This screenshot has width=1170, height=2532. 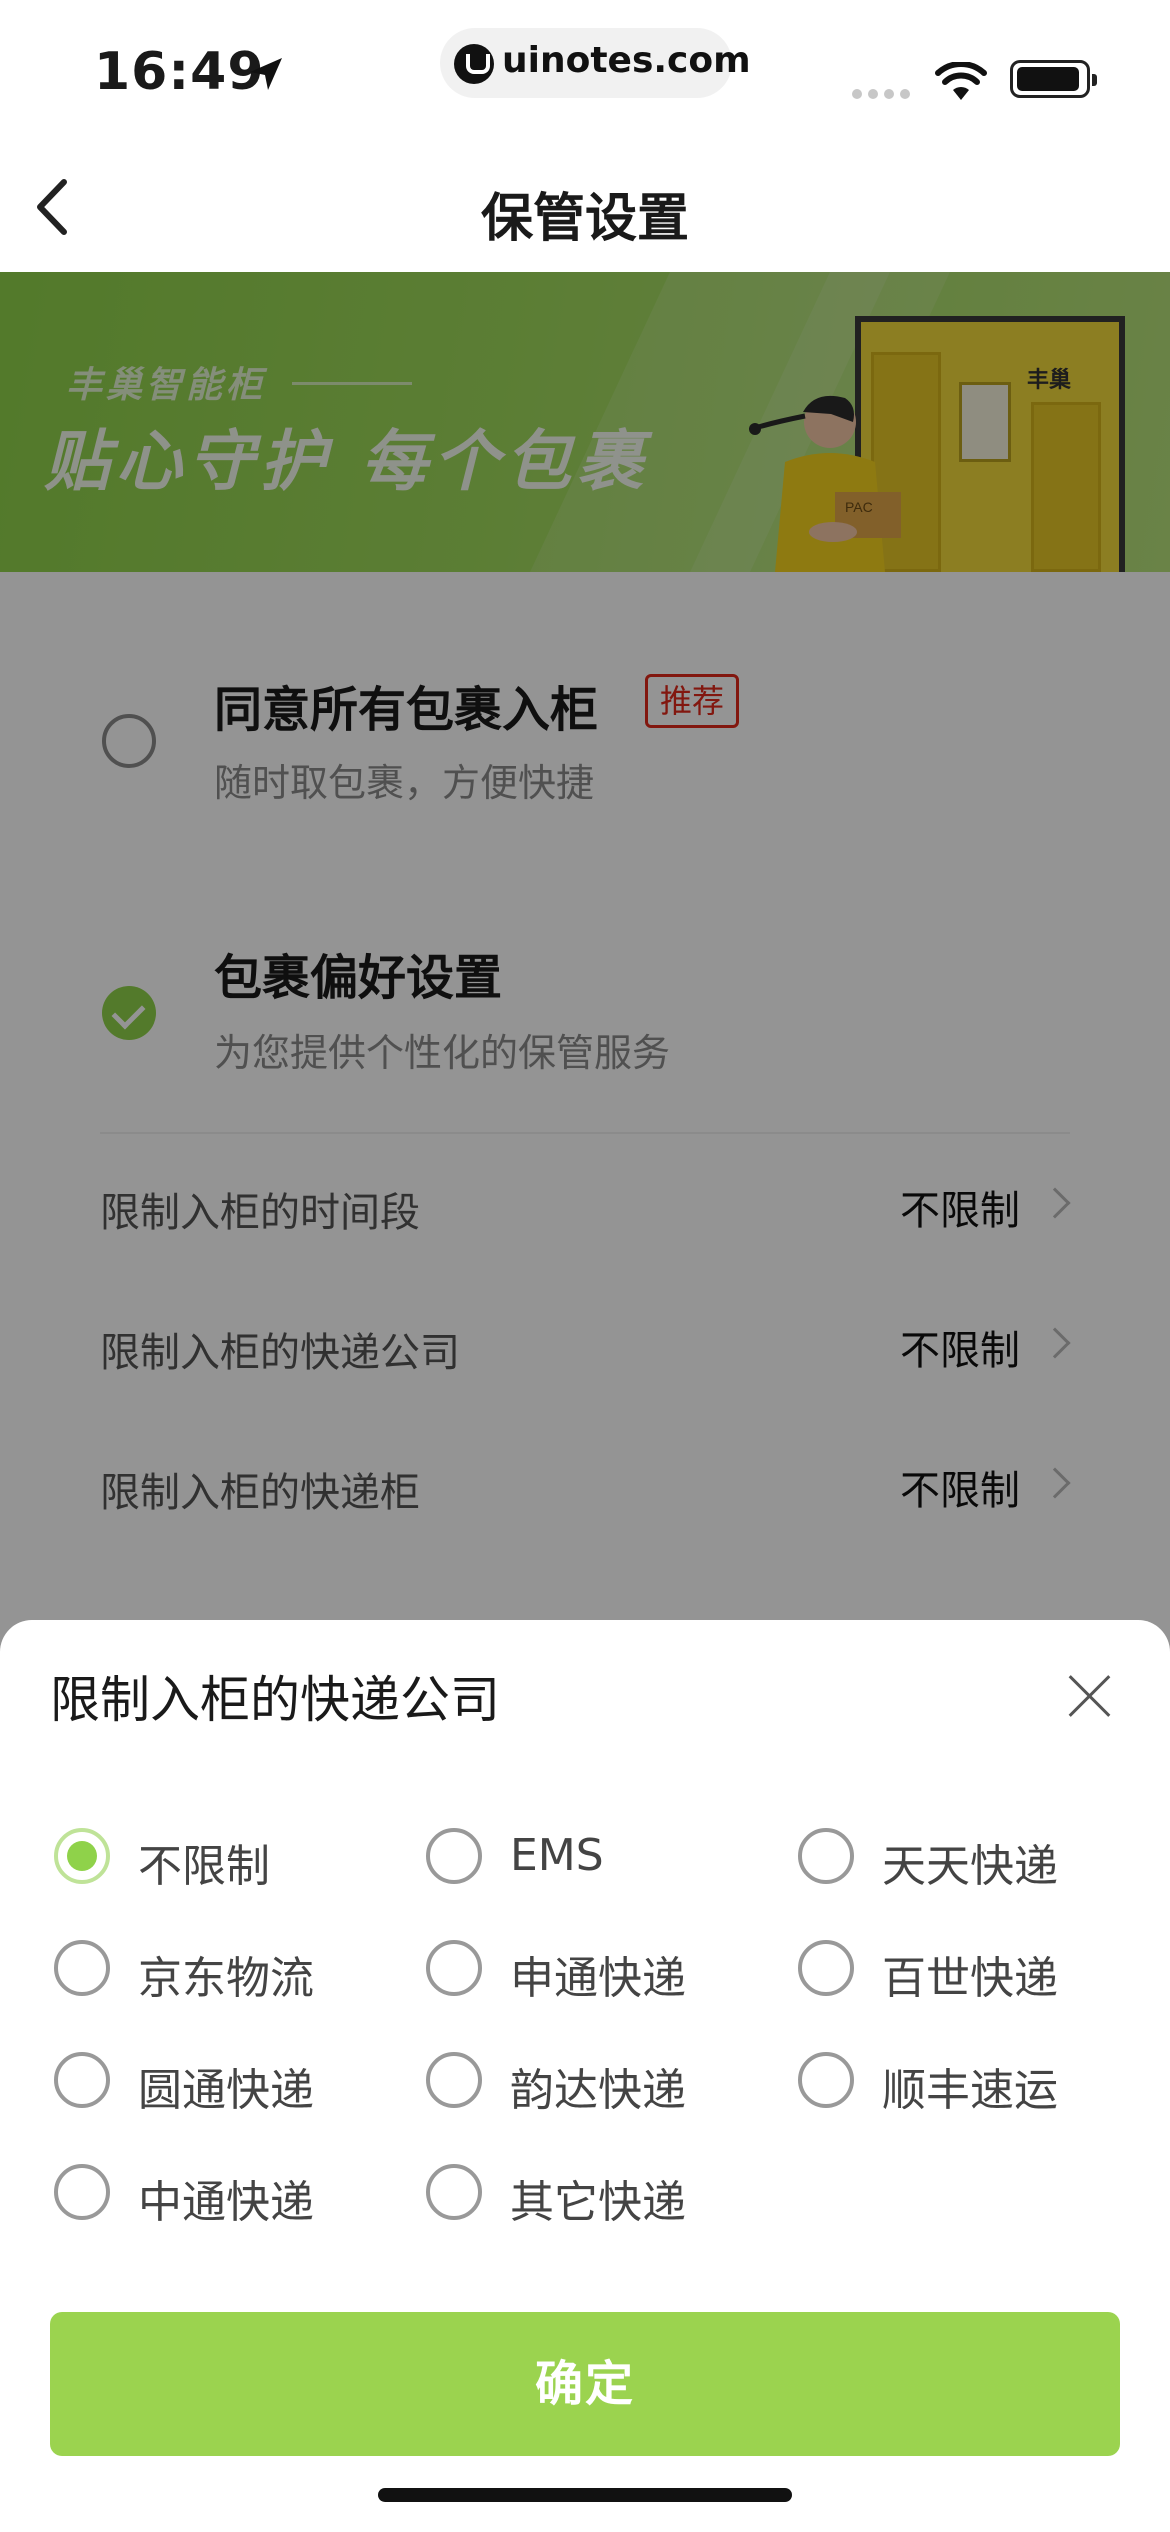 I want to click on courier-option: EMS, so click(x=596, y=1856).